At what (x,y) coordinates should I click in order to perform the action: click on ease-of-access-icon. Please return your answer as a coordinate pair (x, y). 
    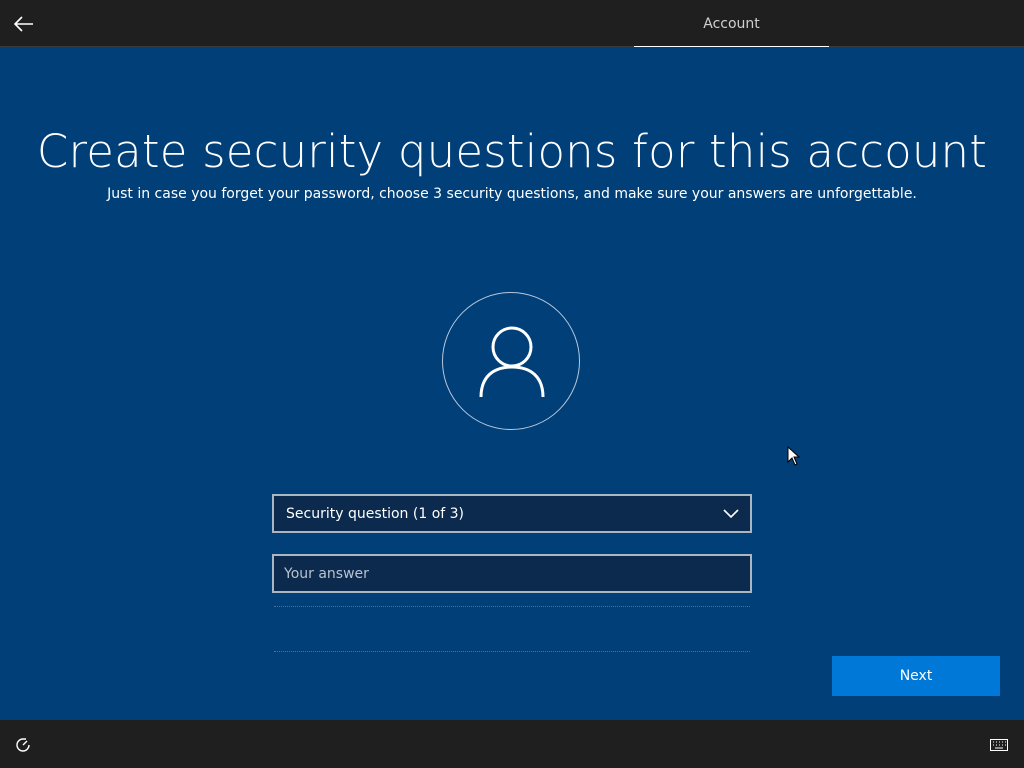
    Looking at the image, I should click on (23, 745).